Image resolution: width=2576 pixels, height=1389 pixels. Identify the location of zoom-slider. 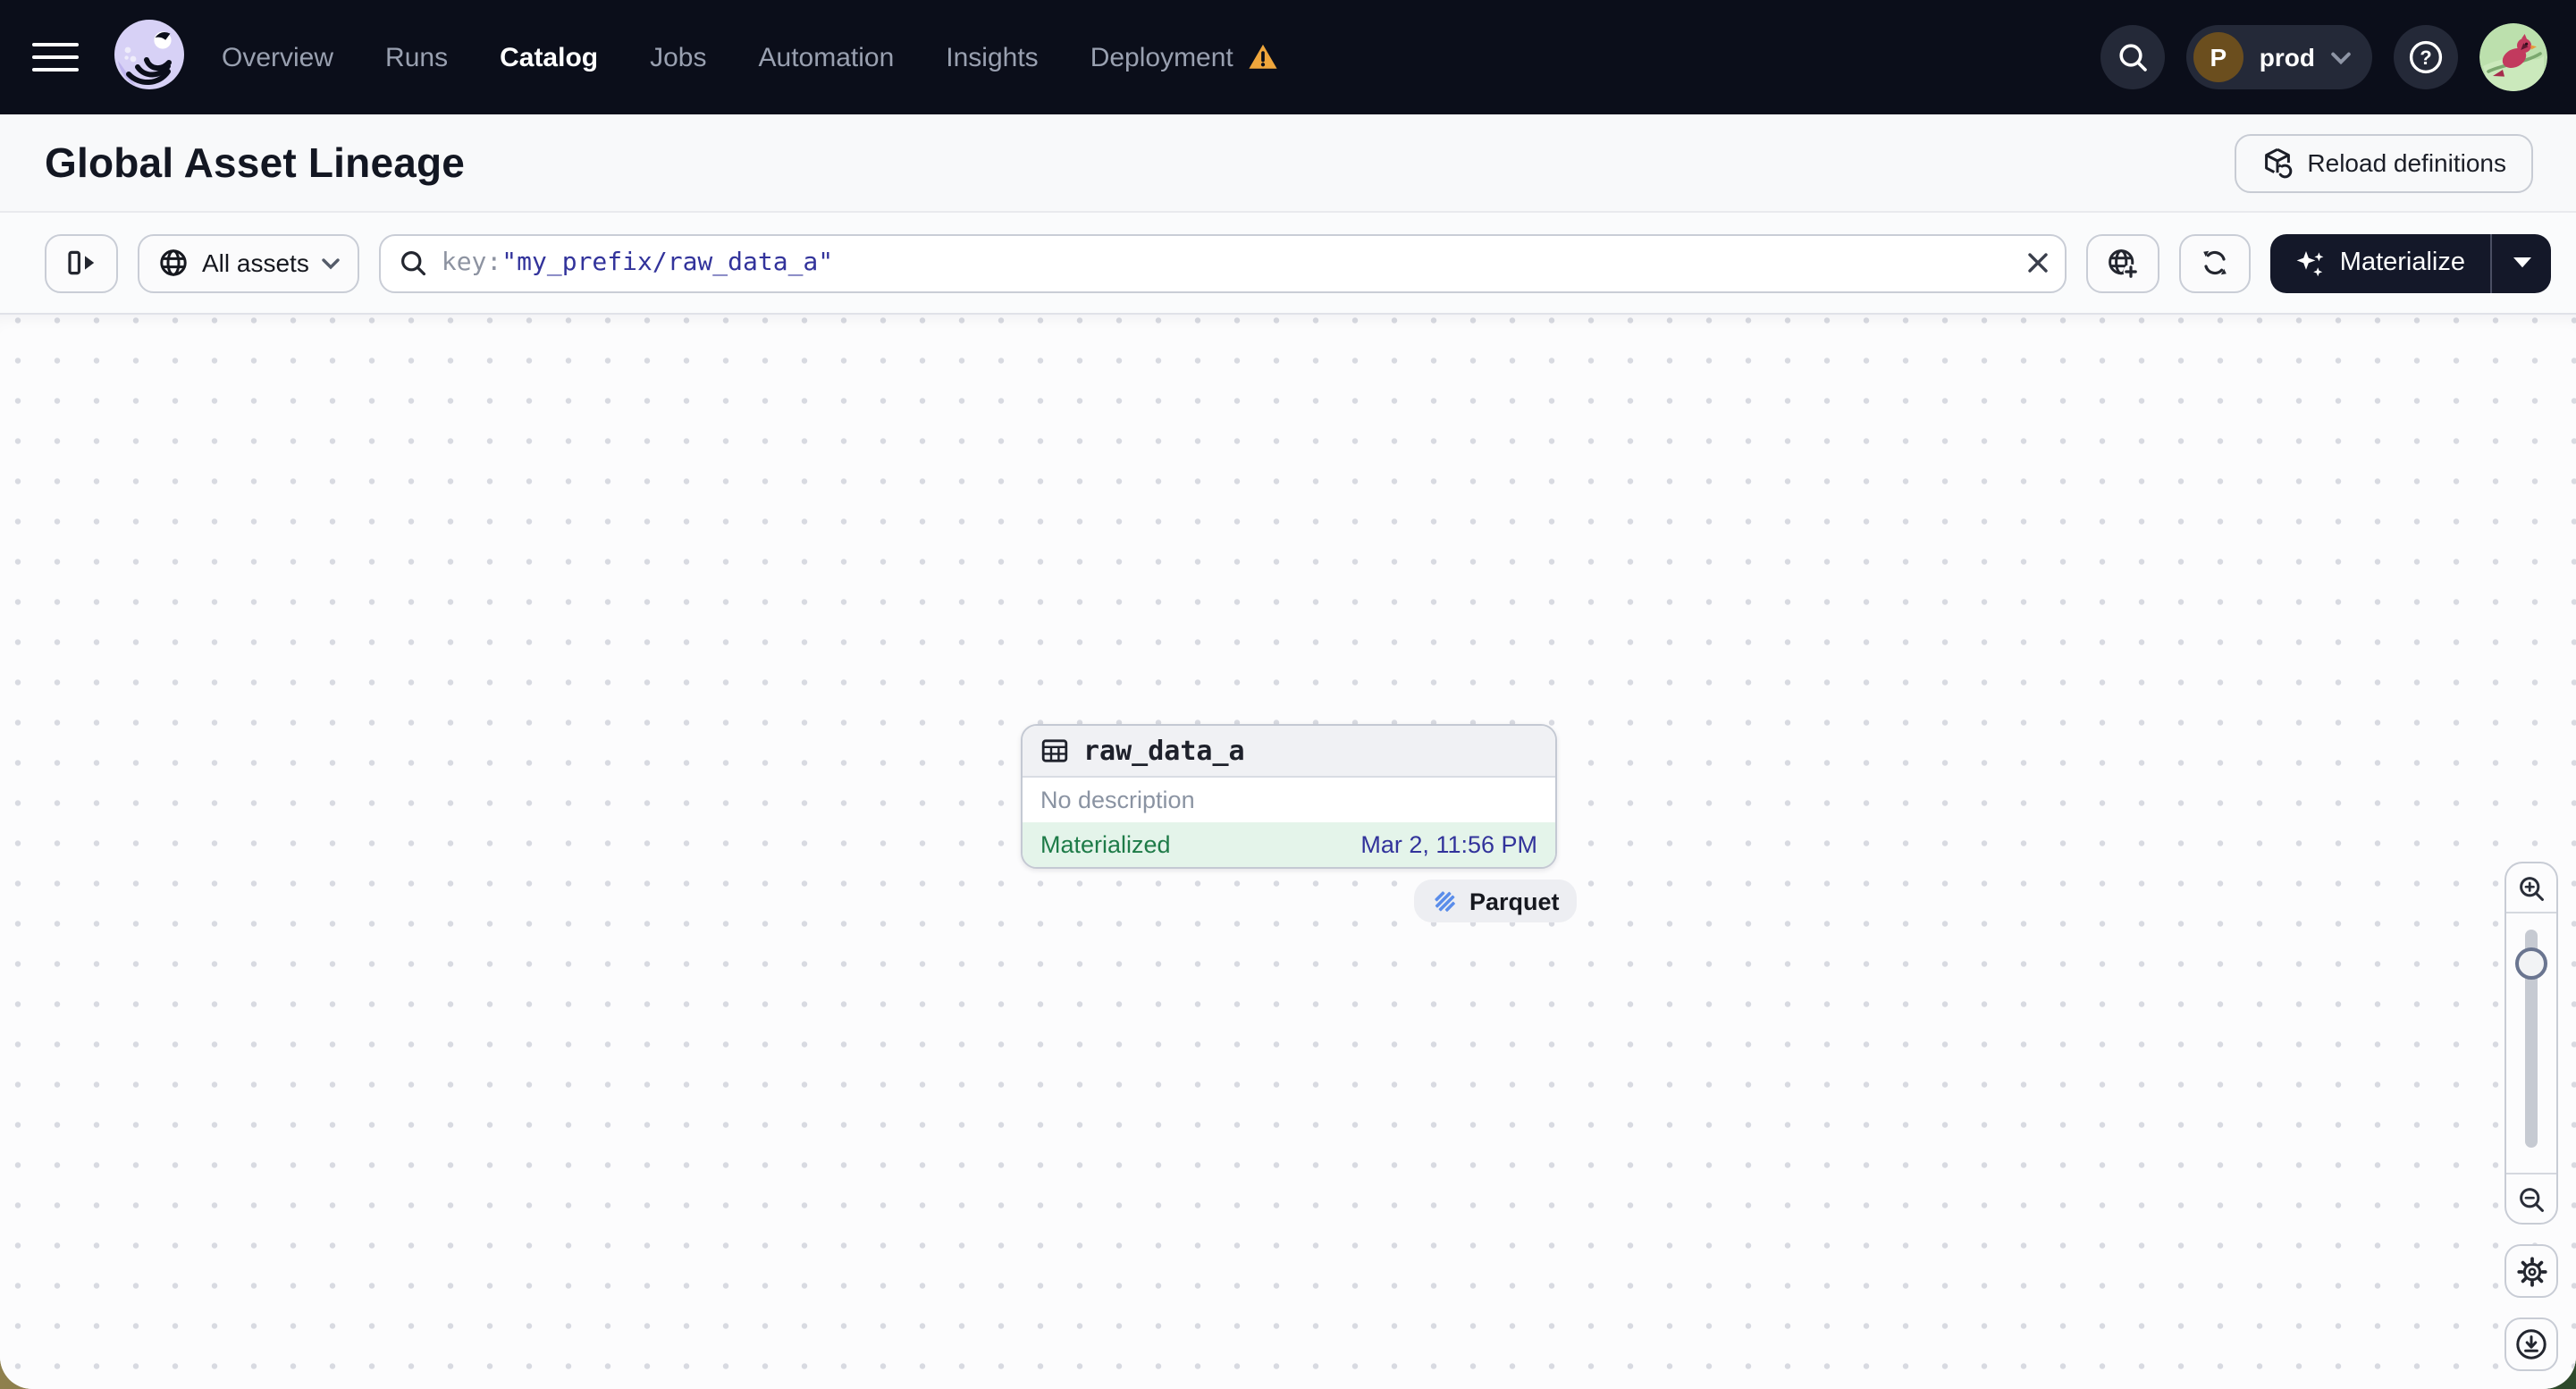
(2531, 1043).